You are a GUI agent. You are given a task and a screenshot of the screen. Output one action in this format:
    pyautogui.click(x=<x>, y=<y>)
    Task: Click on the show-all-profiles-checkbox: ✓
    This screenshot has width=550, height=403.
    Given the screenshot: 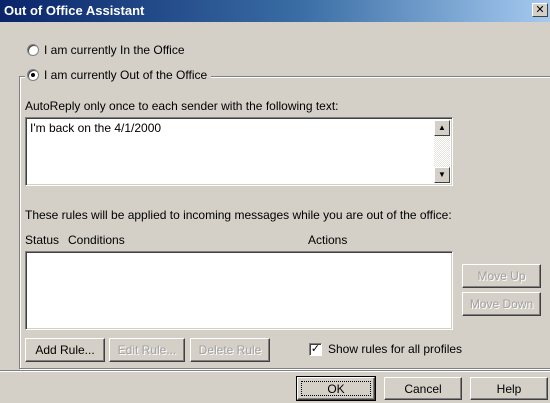 What is the action you would take?
    pyautogui.click(x=315, y=349)
    